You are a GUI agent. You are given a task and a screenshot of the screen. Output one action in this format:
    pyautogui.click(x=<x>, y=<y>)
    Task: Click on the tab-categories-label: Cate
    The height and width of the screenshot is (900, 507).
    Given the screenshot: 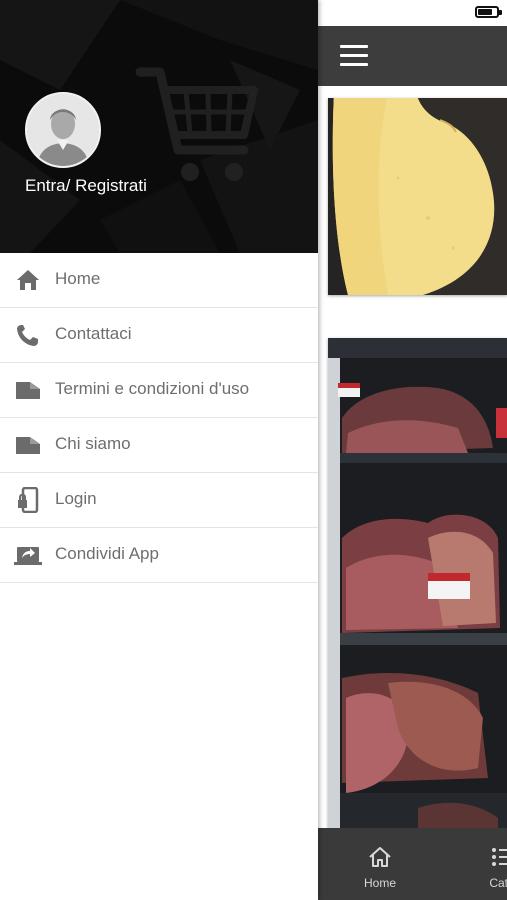 What is the action you would take?
    pyautogui.click(x=498, y=883)
    